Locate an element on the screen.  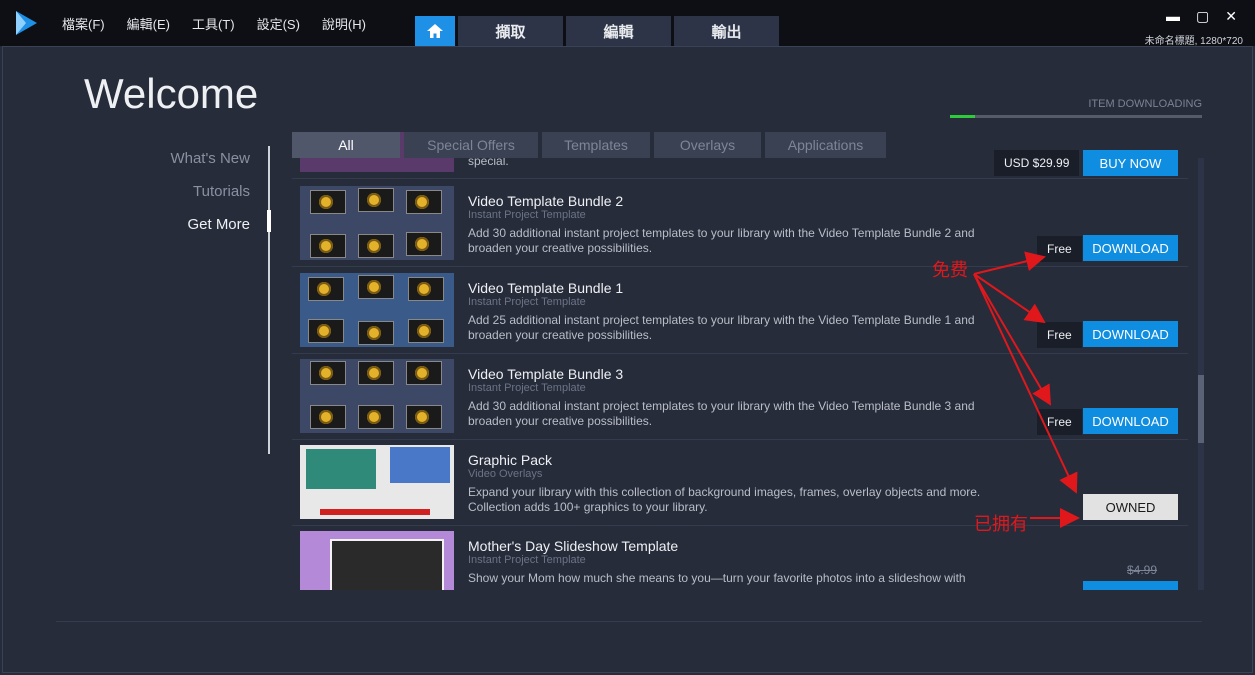
arrow-lines is located at coordinates (1026, 389).